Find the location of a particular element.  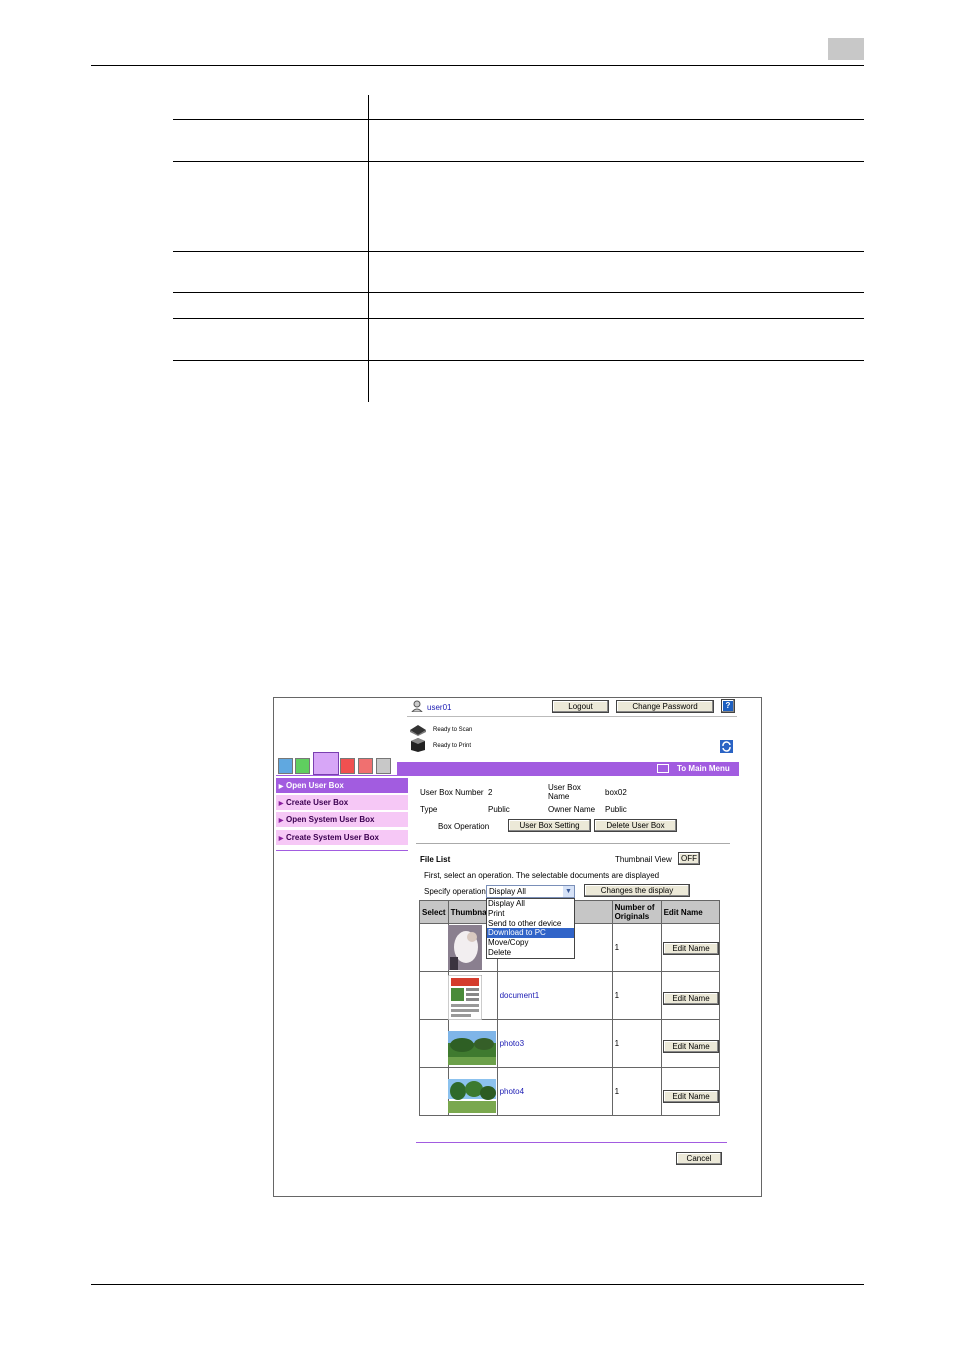

to-main-menu-link: To Main Menu is located at coordinates (703, 768).